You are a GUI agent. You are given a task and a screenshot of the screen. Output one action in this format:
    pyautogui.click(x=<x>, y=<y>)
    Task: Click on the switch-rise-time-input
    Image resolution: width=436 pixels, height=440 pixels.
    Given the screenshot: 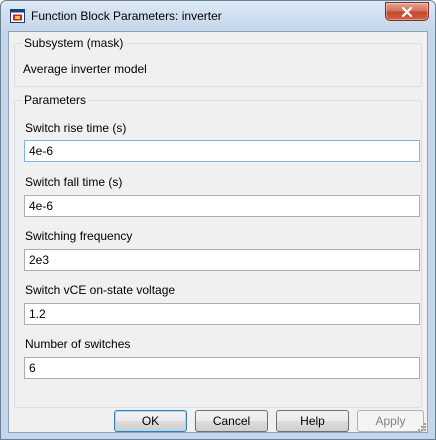 What is the action you would take?
    pyautogui.click(x=222, y=151)
    